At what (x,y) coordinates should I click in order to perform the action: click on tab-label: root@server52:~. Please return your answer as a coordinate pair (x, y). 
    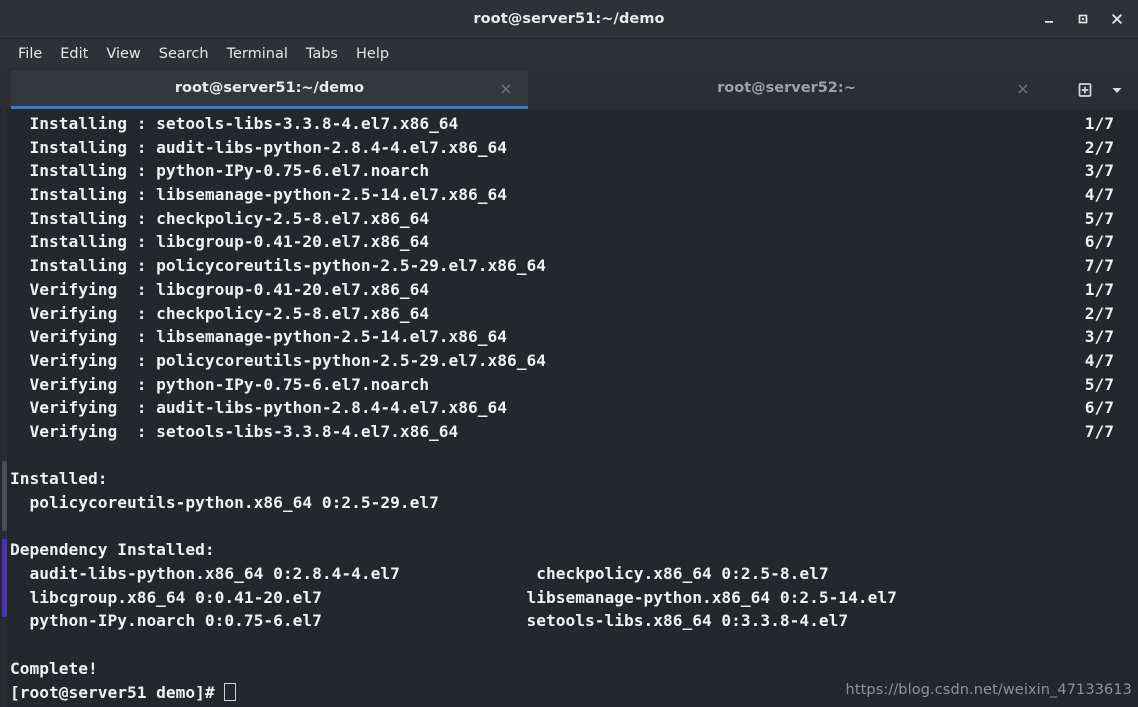
    Looking at the image, I should click on (786, 88).